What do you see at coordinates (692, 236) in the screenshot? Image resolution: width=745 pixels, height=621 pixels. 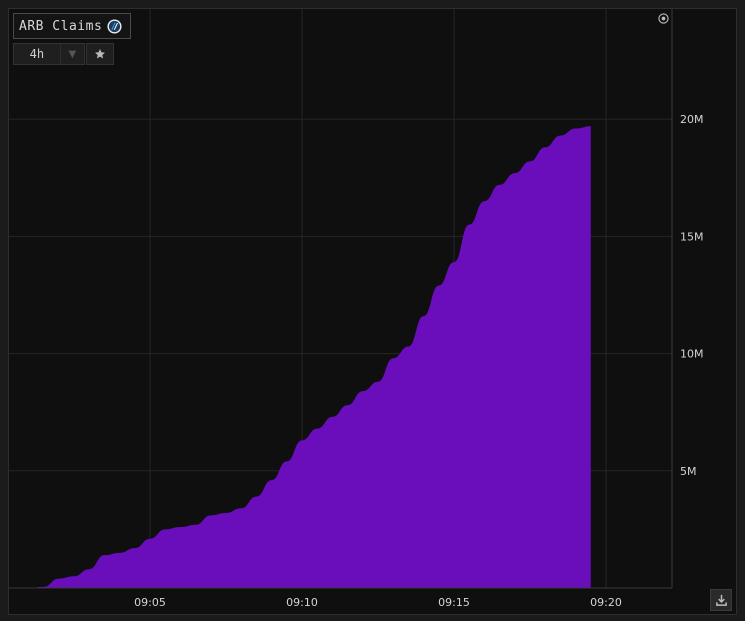 I see `y-tick-label: 15M` at bounding box center [692, 236].